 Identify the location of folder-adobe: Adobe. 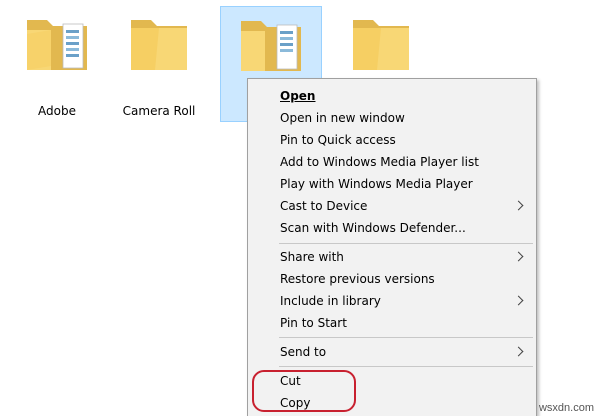
(57, 64).